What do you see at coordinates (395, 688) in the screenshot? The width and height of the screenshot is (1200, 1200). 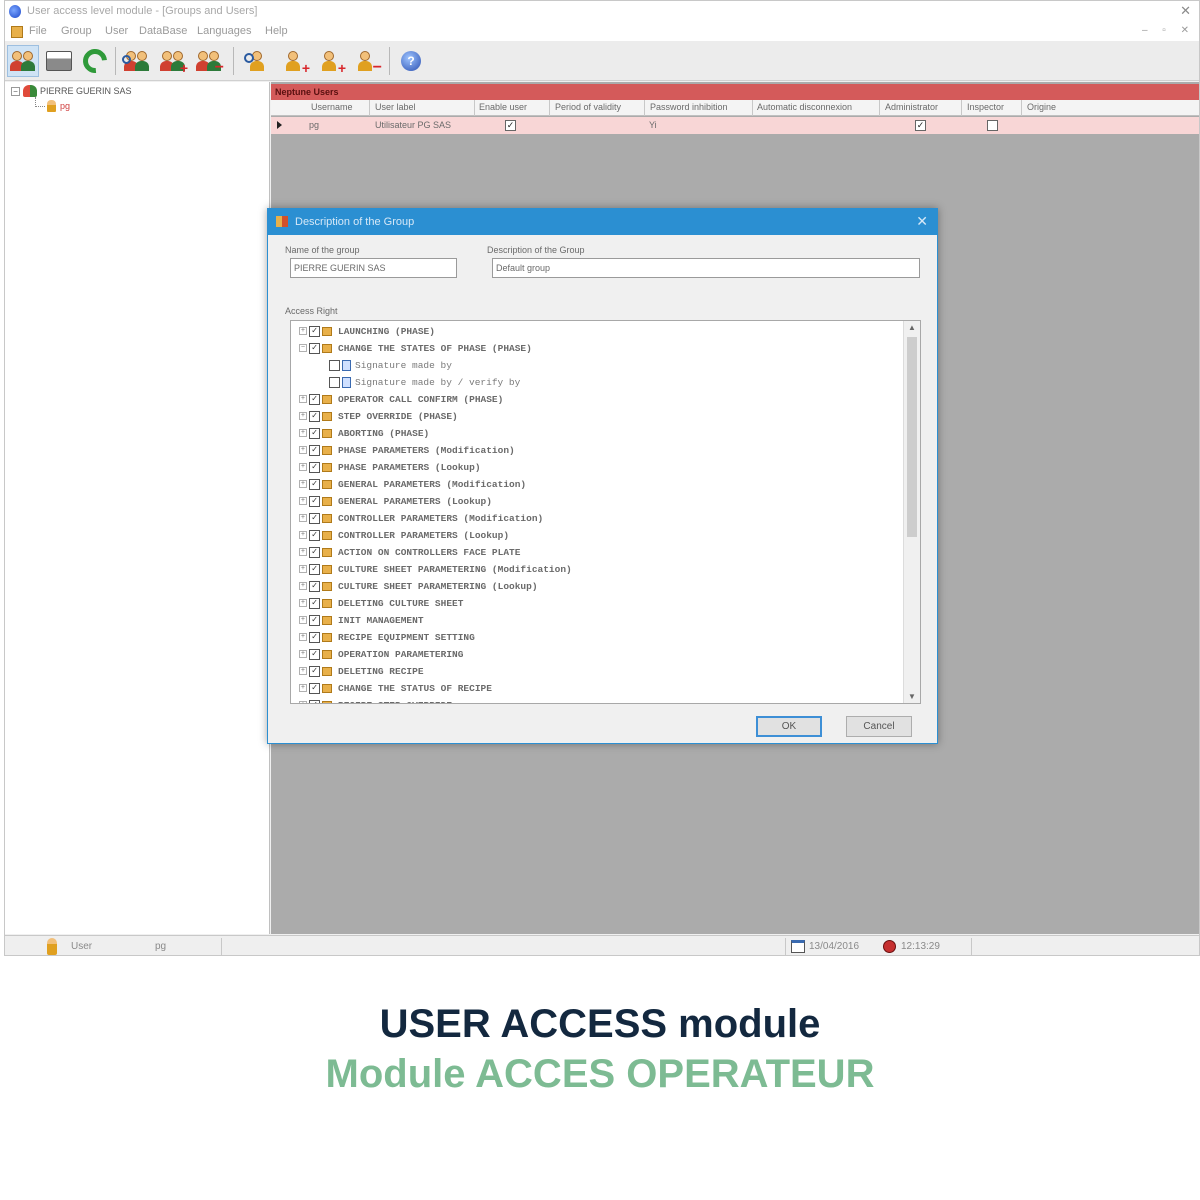 I see `access-right-item: + ✓ CHANGE THE STATUS OF RECIPE` at bounding box center [395, 688].